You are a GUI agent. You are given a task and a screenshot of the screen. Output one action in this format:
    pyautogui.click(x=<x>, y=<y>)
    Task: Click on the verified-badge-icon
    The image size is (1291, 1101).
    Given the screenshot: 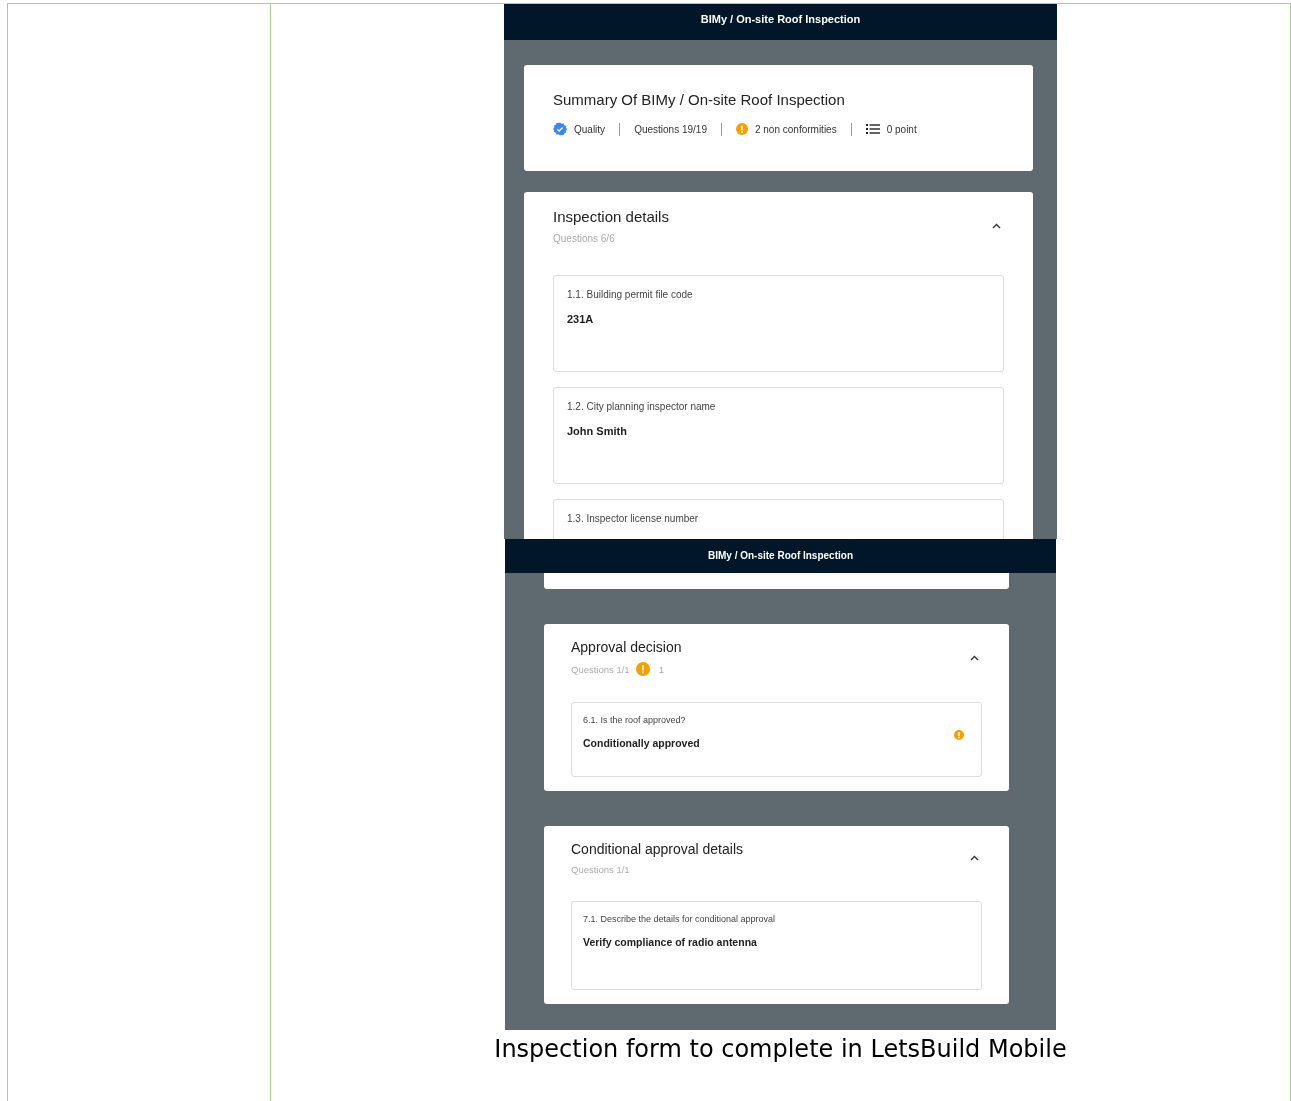 What is the action you would take?
    pyautogui.click(x=560, y=129)
    